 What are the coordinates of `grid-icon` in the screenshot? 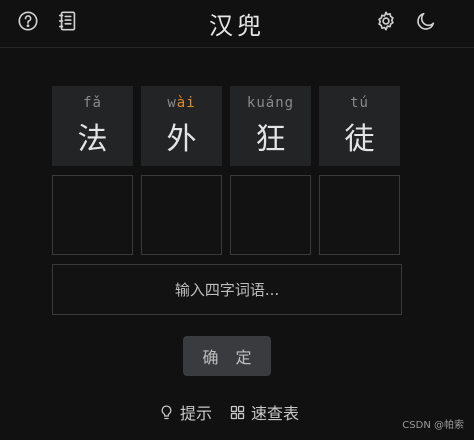 It's located at (237, 412).